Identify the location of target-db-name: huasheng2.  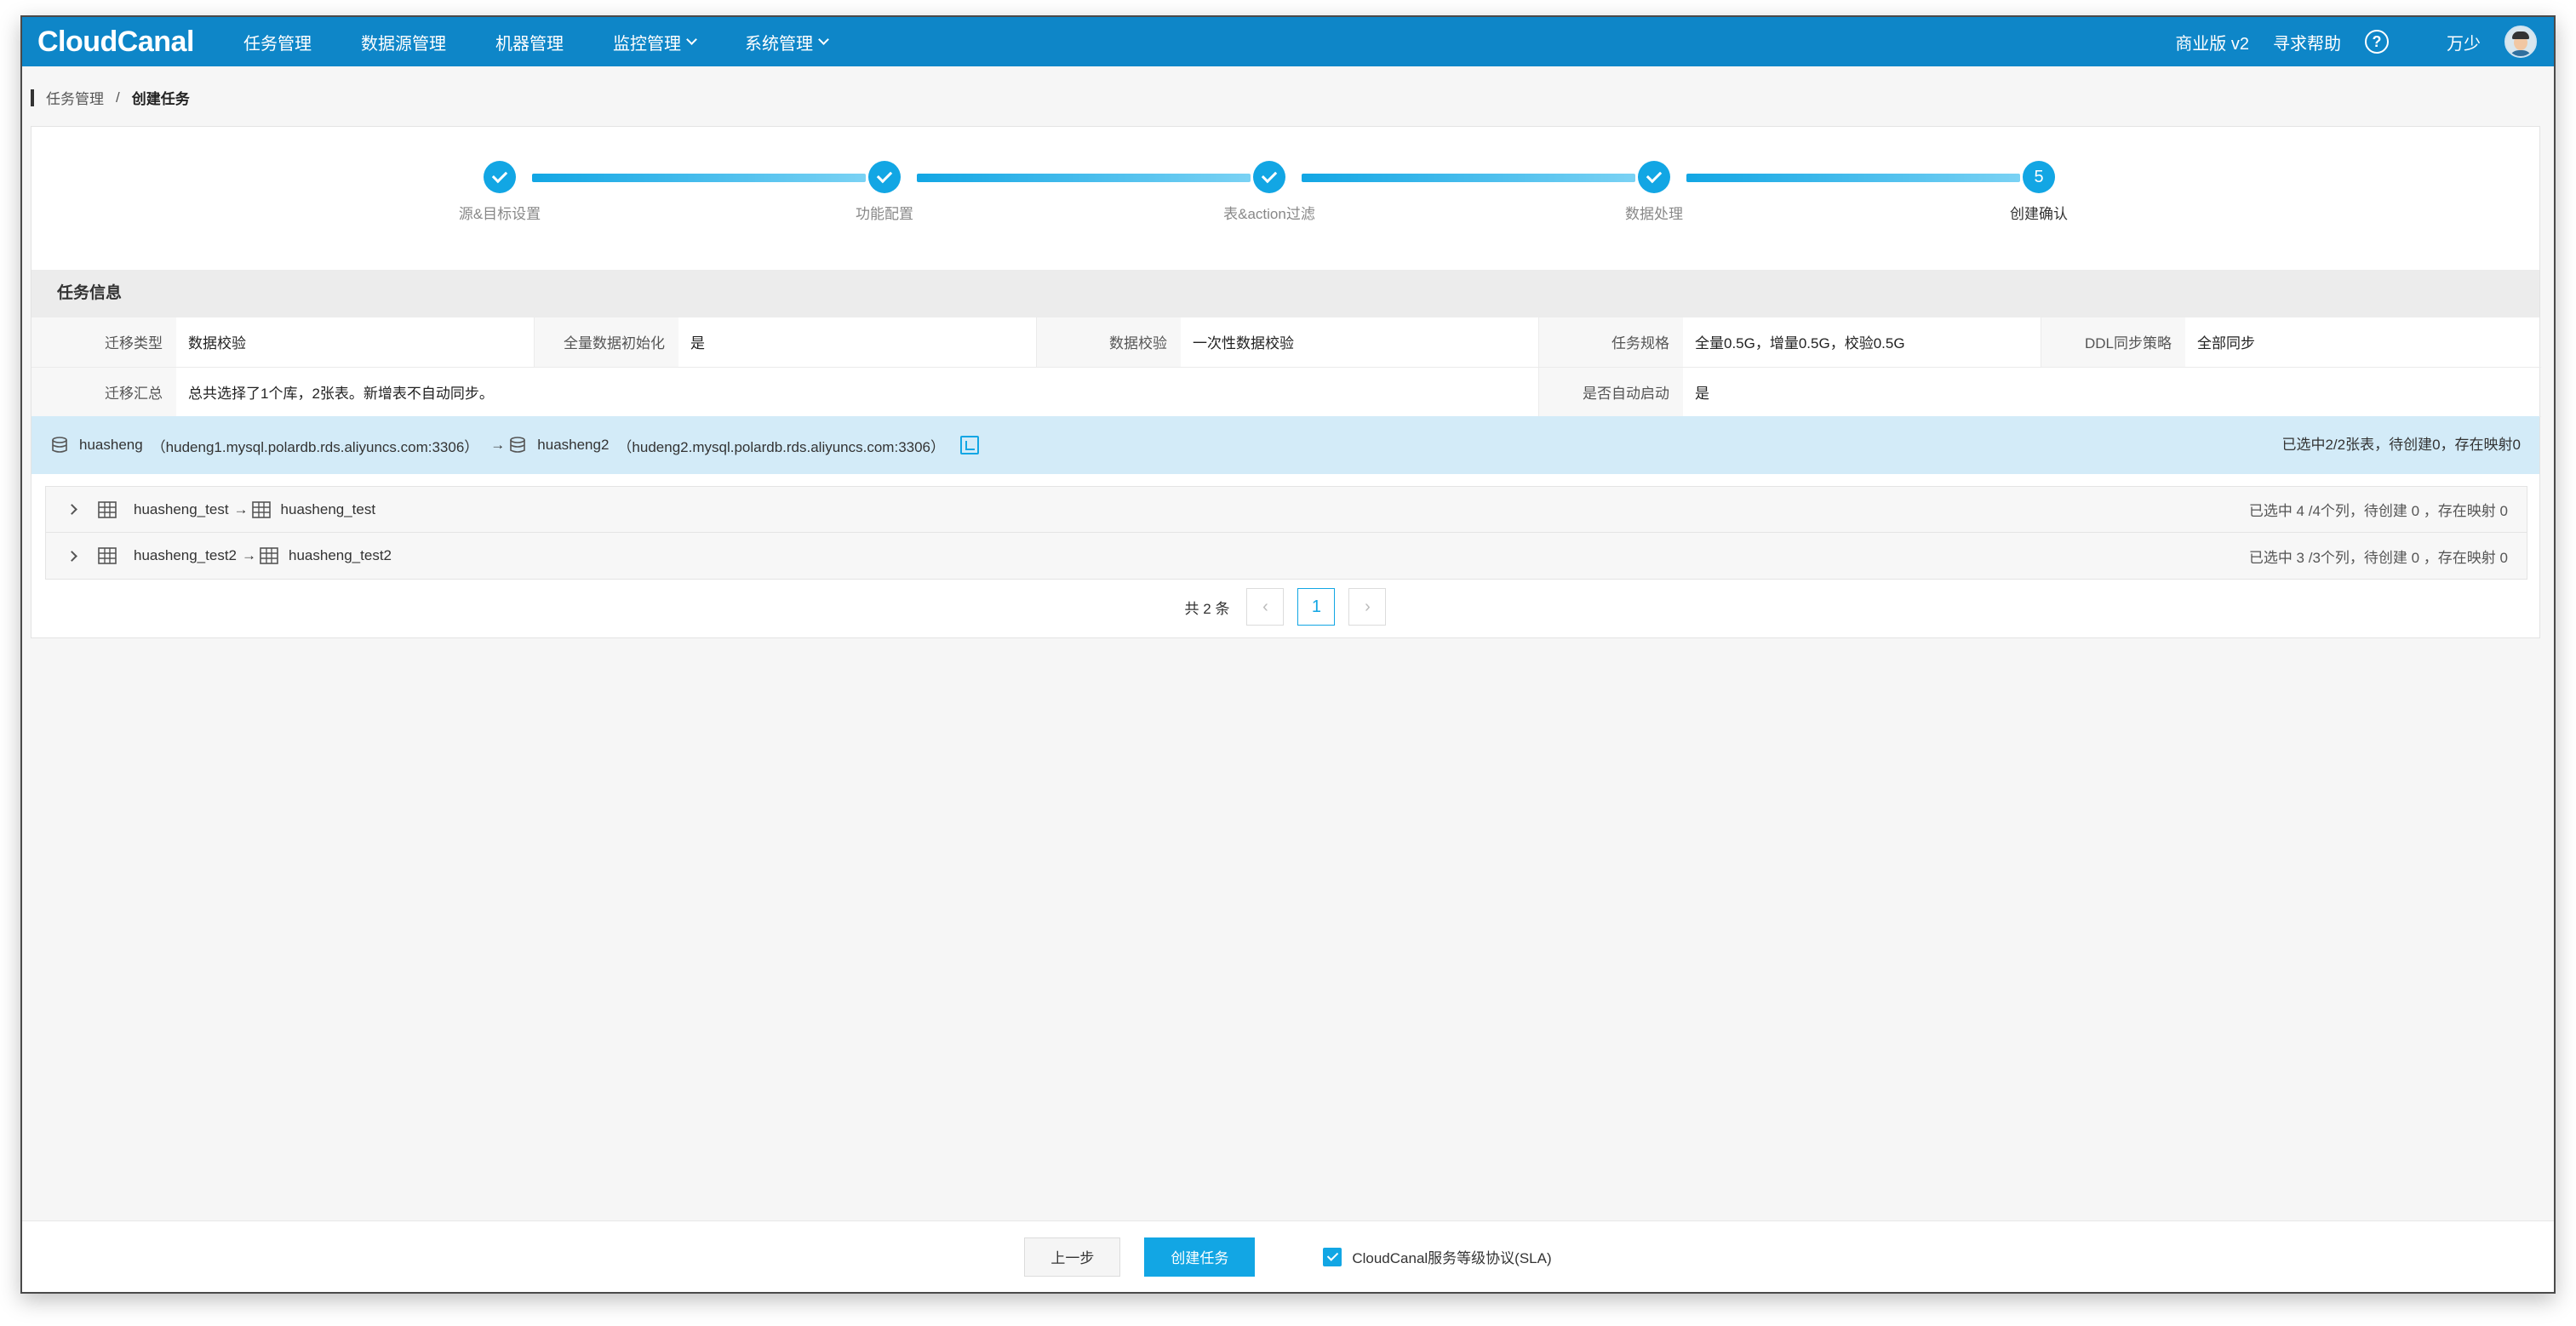
(573, 445).